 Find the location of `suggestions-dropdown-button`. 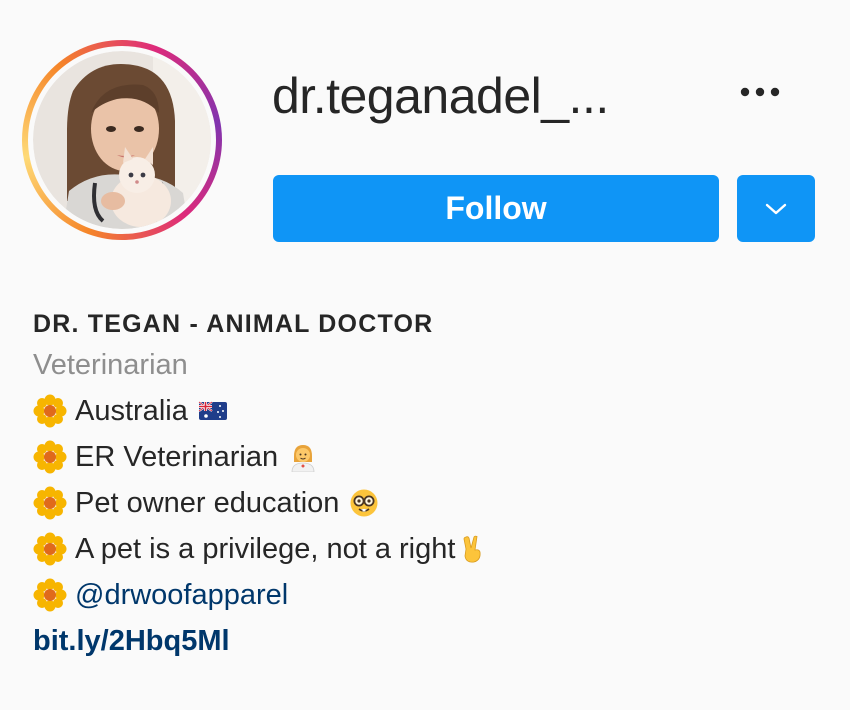

suggestions-dropdown-button is located at coordinates (776, 208).